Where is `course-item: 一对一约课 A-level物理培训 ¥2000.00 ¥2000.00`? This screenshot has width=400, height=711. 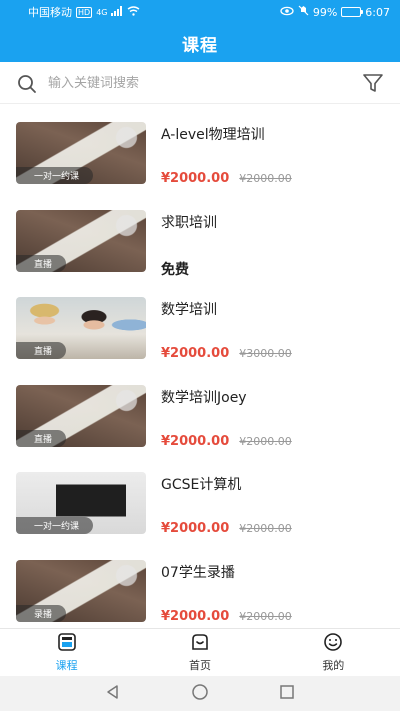
course-item: 一对一约课 A-level物理培训 ¥2000.00 ¥2000.00 is located at coordinates (200, 148).